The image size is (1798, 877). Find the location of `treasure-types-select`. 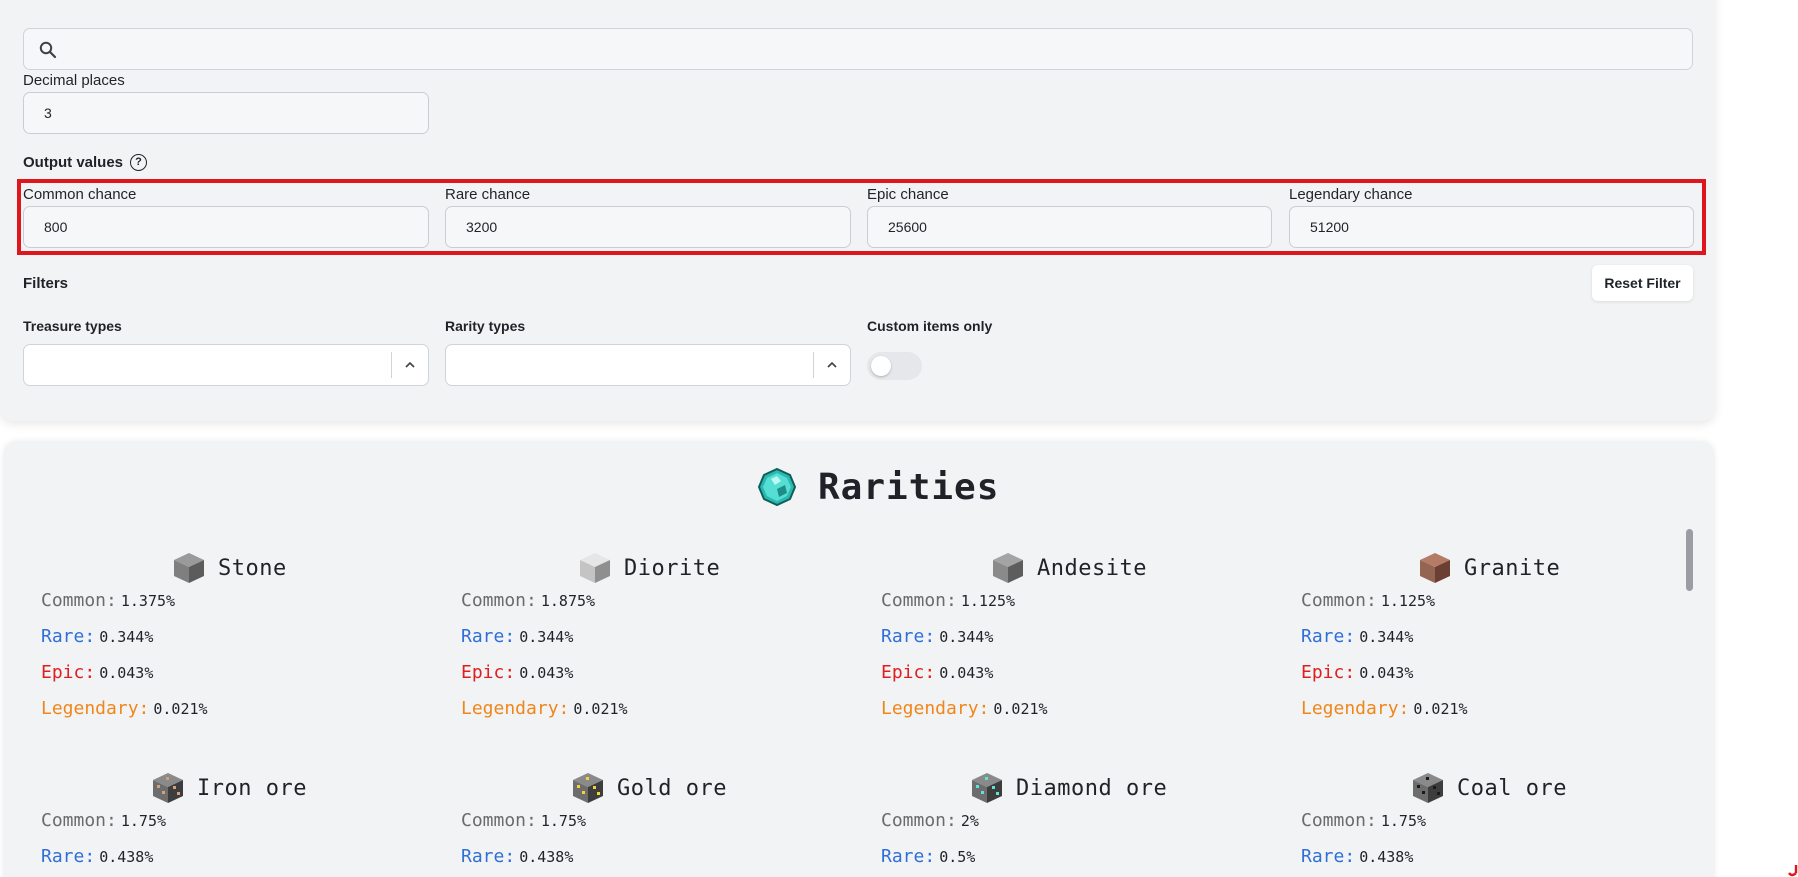

treasure-types-select is located at coordinates (226, 365).